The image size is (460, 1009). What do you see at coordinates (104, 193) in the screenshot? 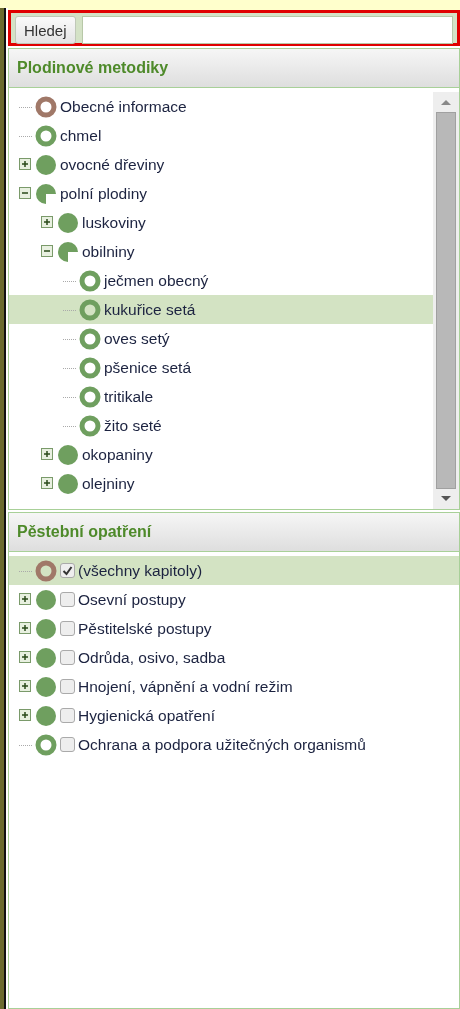
I see `tree-label: polní plodiny` at bounding box center [104, 193].